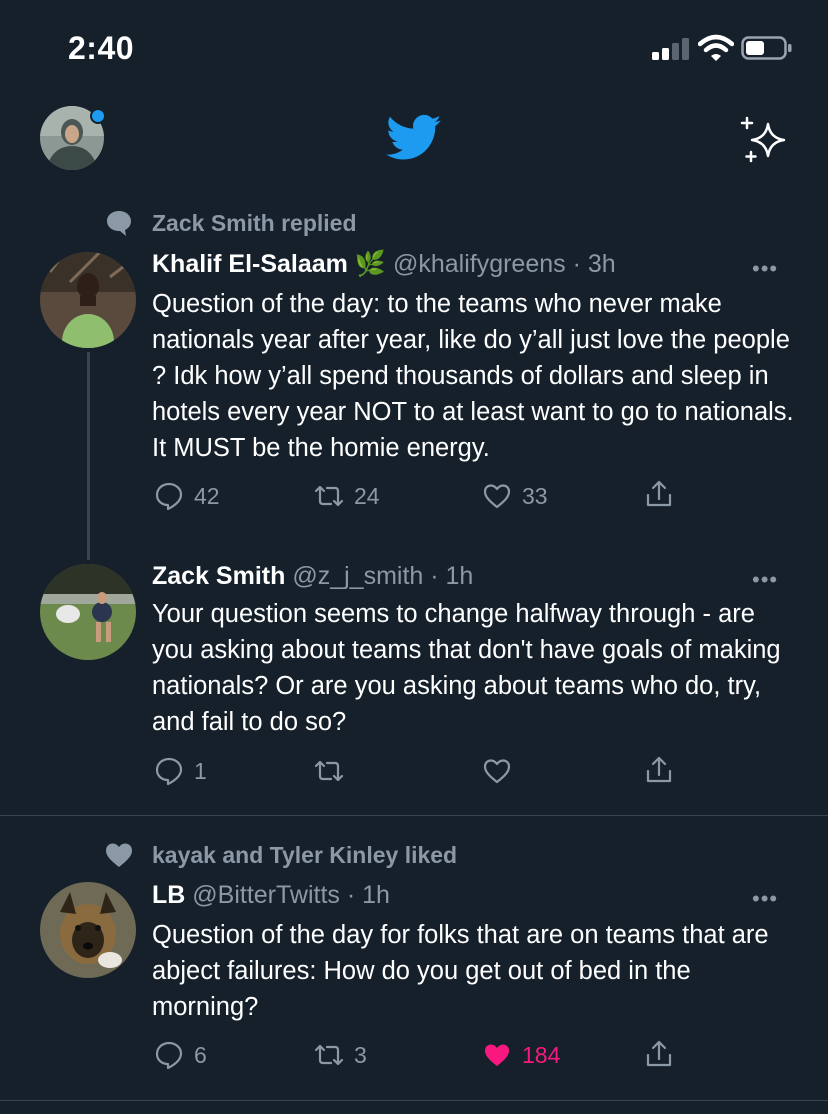 The image size is (828, 1114). I want to click on tweet-header: LB @BitterTwitts · 1h, so click(271, 895).